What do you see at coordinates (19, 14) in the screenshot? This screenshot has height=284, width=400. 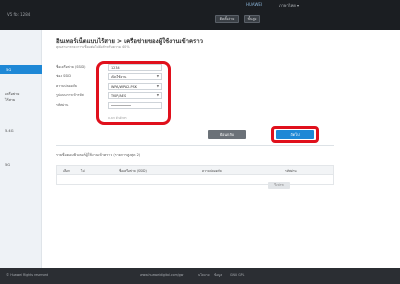 I see `device-brand: V5 fb: 1284` at bounding box center [19, 14].